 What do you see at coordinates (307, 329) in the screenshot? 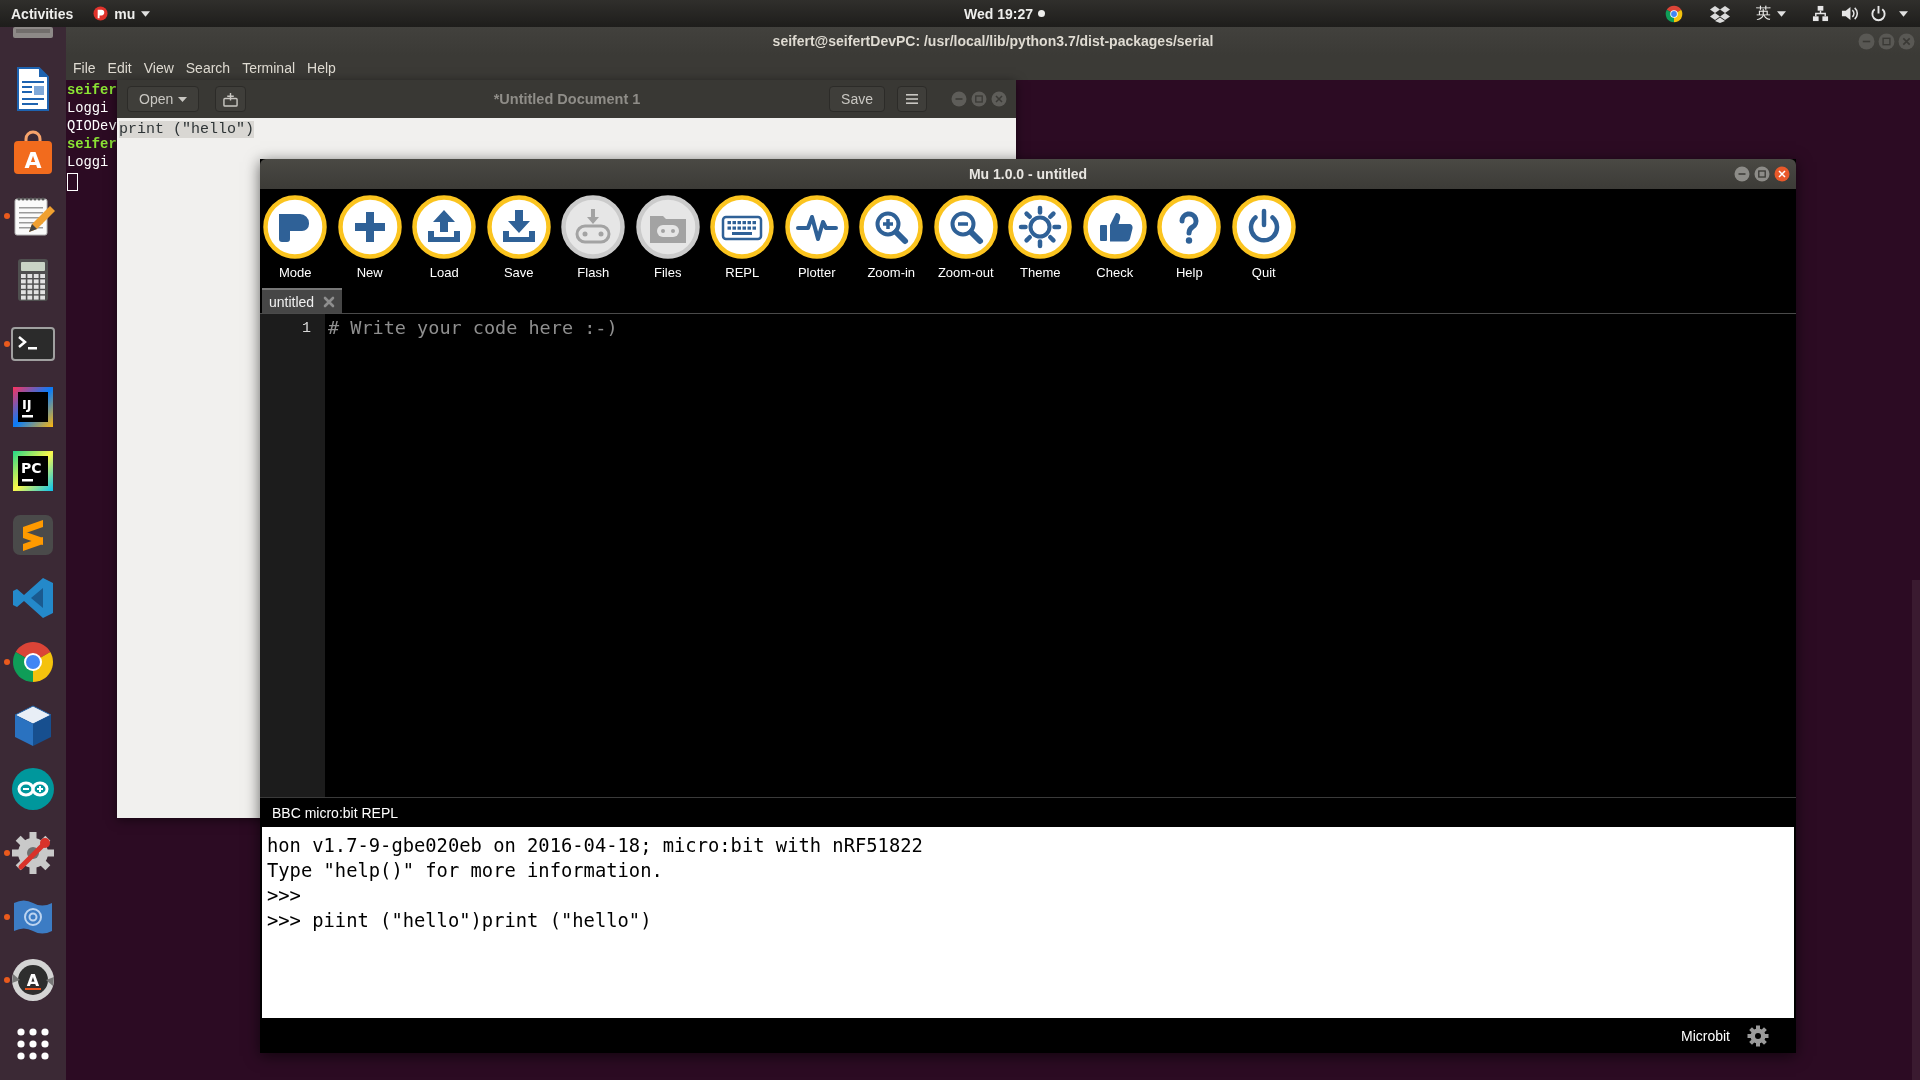
I see `line-number: 1` at bounding box center [307, 329].